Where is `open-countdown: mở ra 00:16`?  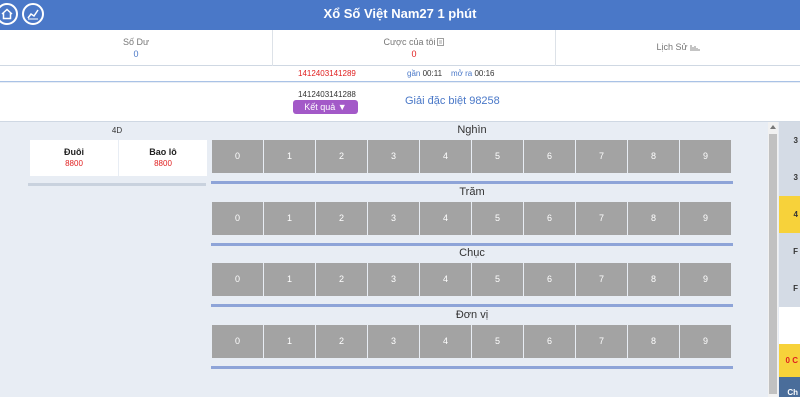 open-countdown: mở ra 00:16 is located at coordinates (473, 73).